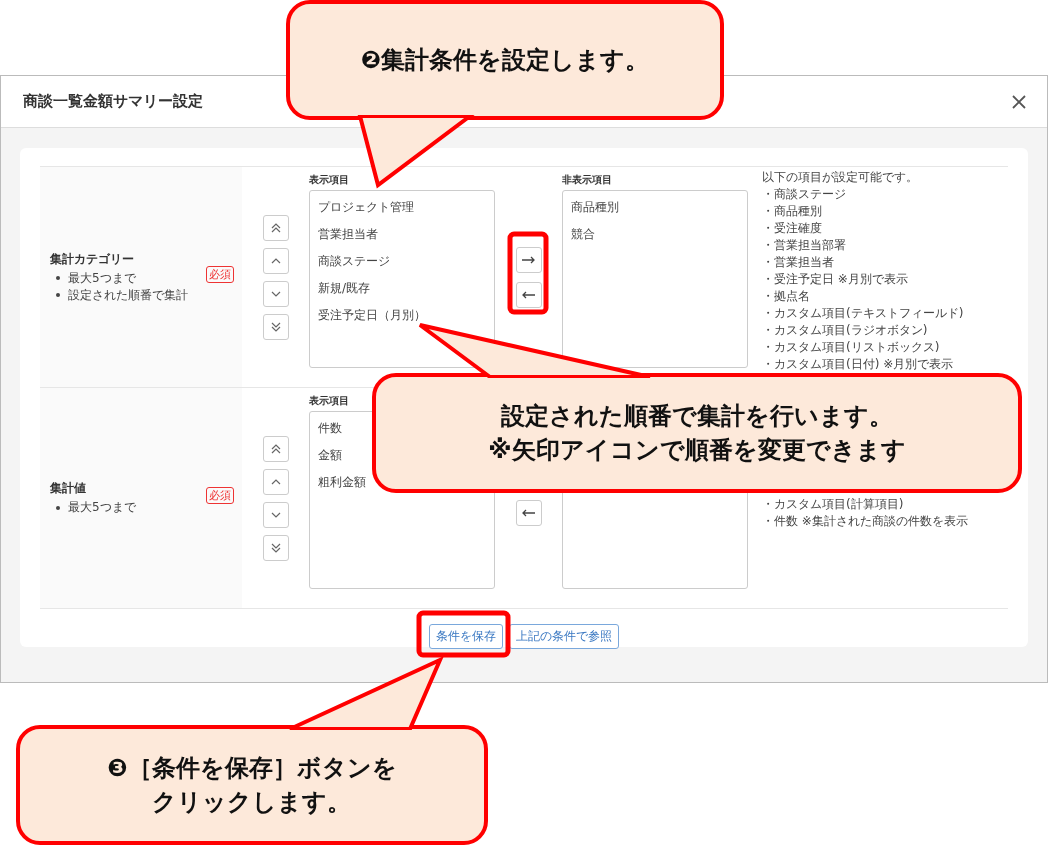 The height and width of the screenshot is (845, 1050). I want to click on callout-text: ❸［条件を保存］ボタンを クリックします。, so click(252, 785).